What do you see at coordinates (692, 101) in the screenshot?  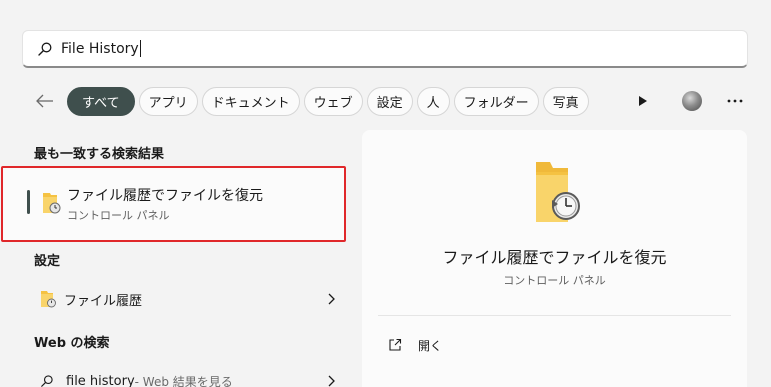 I see `avatar` at bounding box center [692, 101].